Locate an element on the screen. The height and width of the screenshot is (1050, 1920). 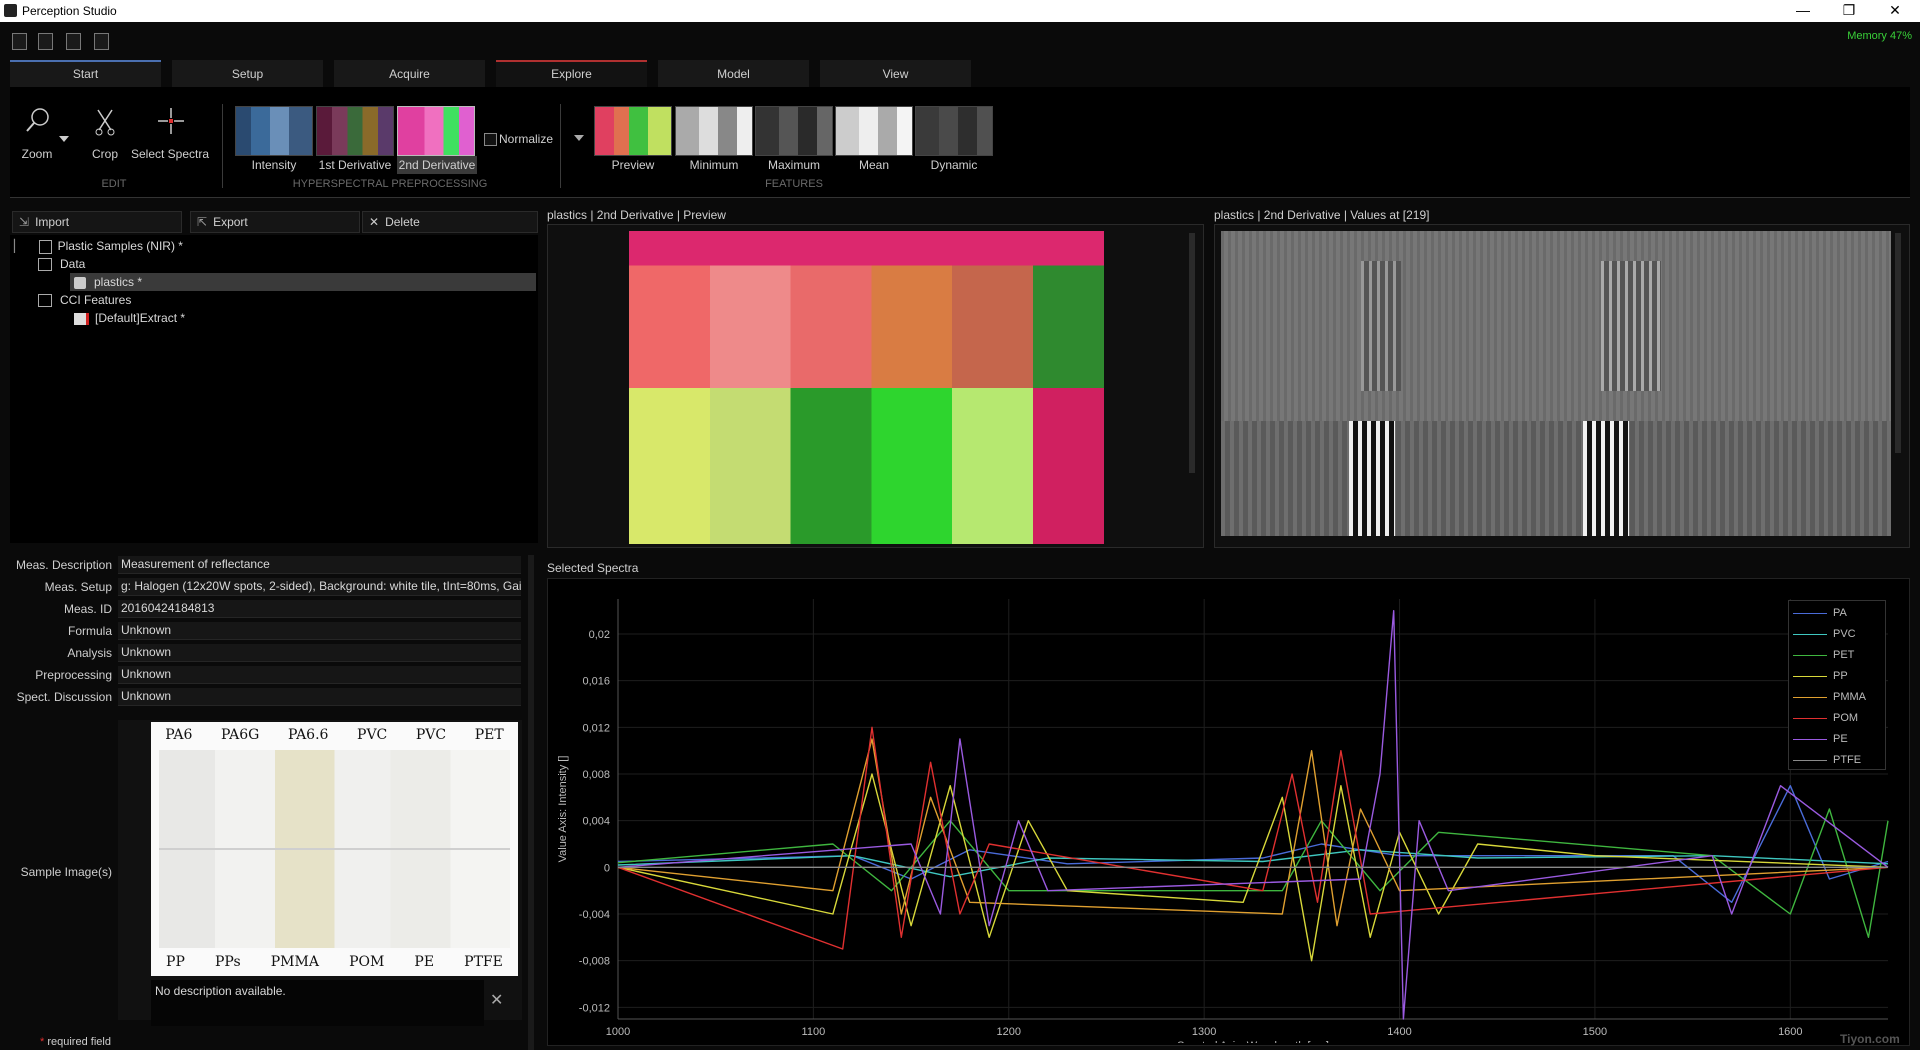
prop-value-discussion: Unknown is located at coordinates (319, 697).